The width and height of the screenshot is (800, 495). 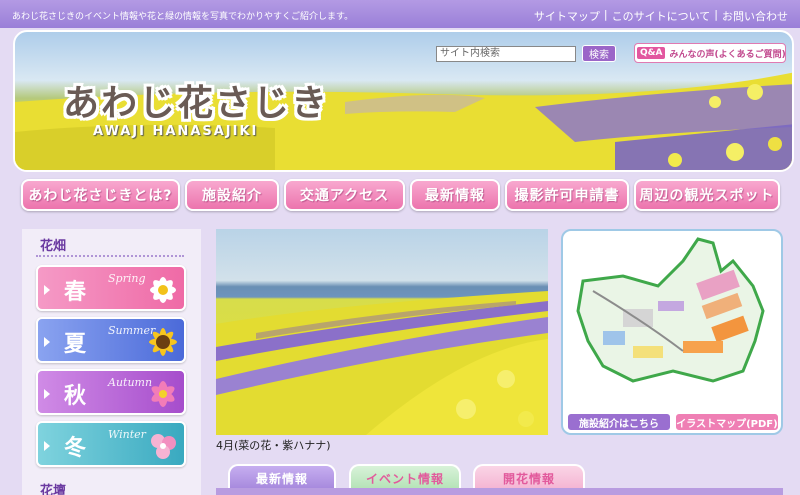 I want to click on flower-fields-heading: 花畑, so click(x=53, y=246).